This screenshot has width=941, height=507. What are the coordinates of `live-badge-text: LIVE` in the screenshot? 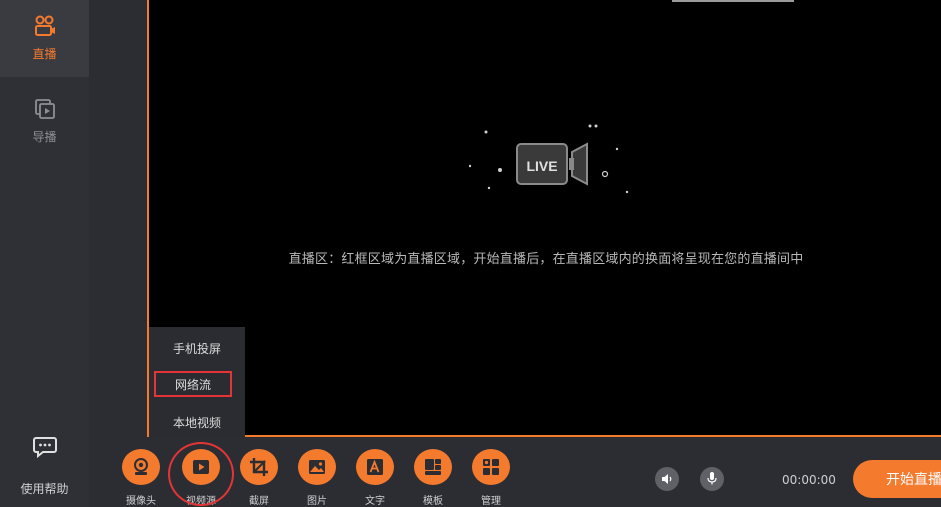 It's located at (541, 166).